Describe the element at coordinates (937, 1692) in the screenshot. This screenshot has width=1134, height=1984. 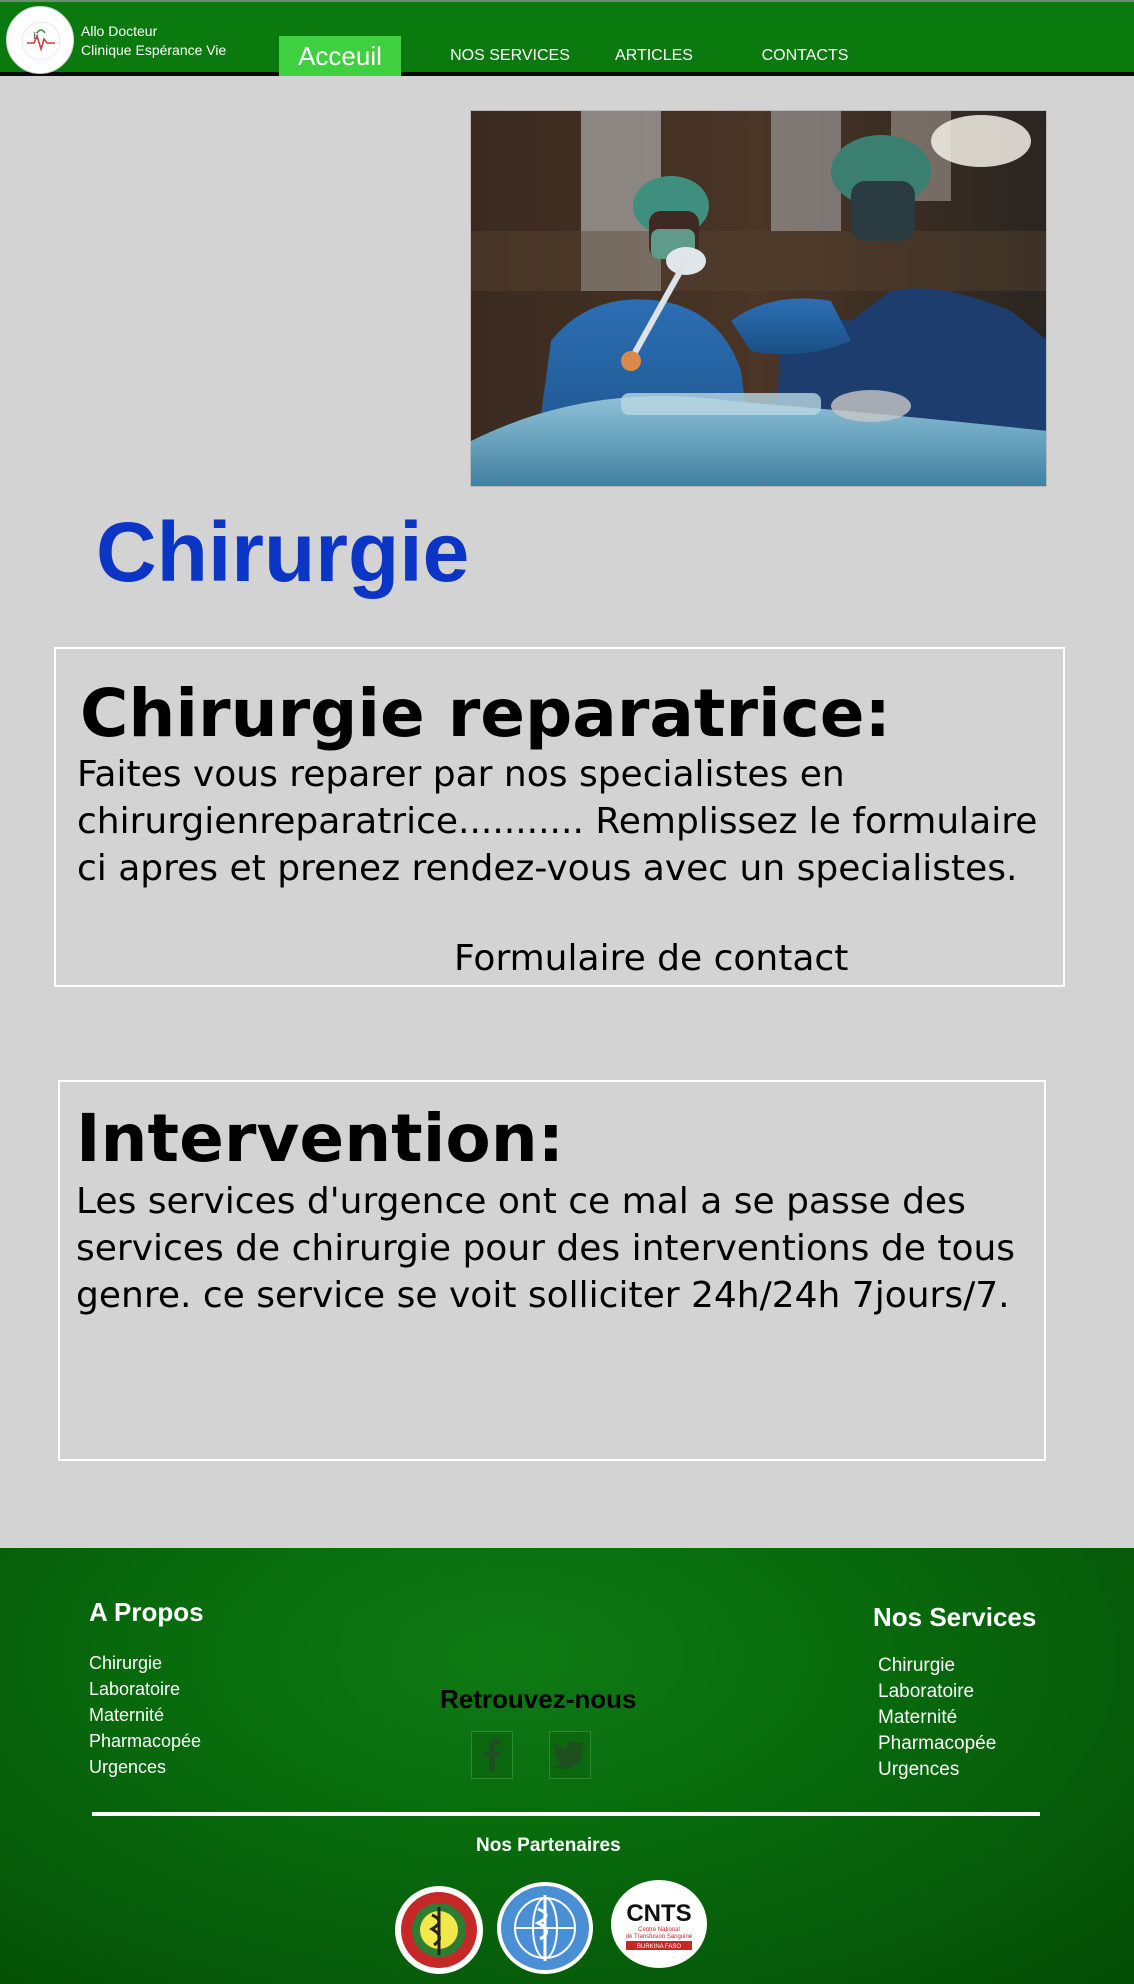
I see `service-link-laboratoire: Laboratoire` at that location.